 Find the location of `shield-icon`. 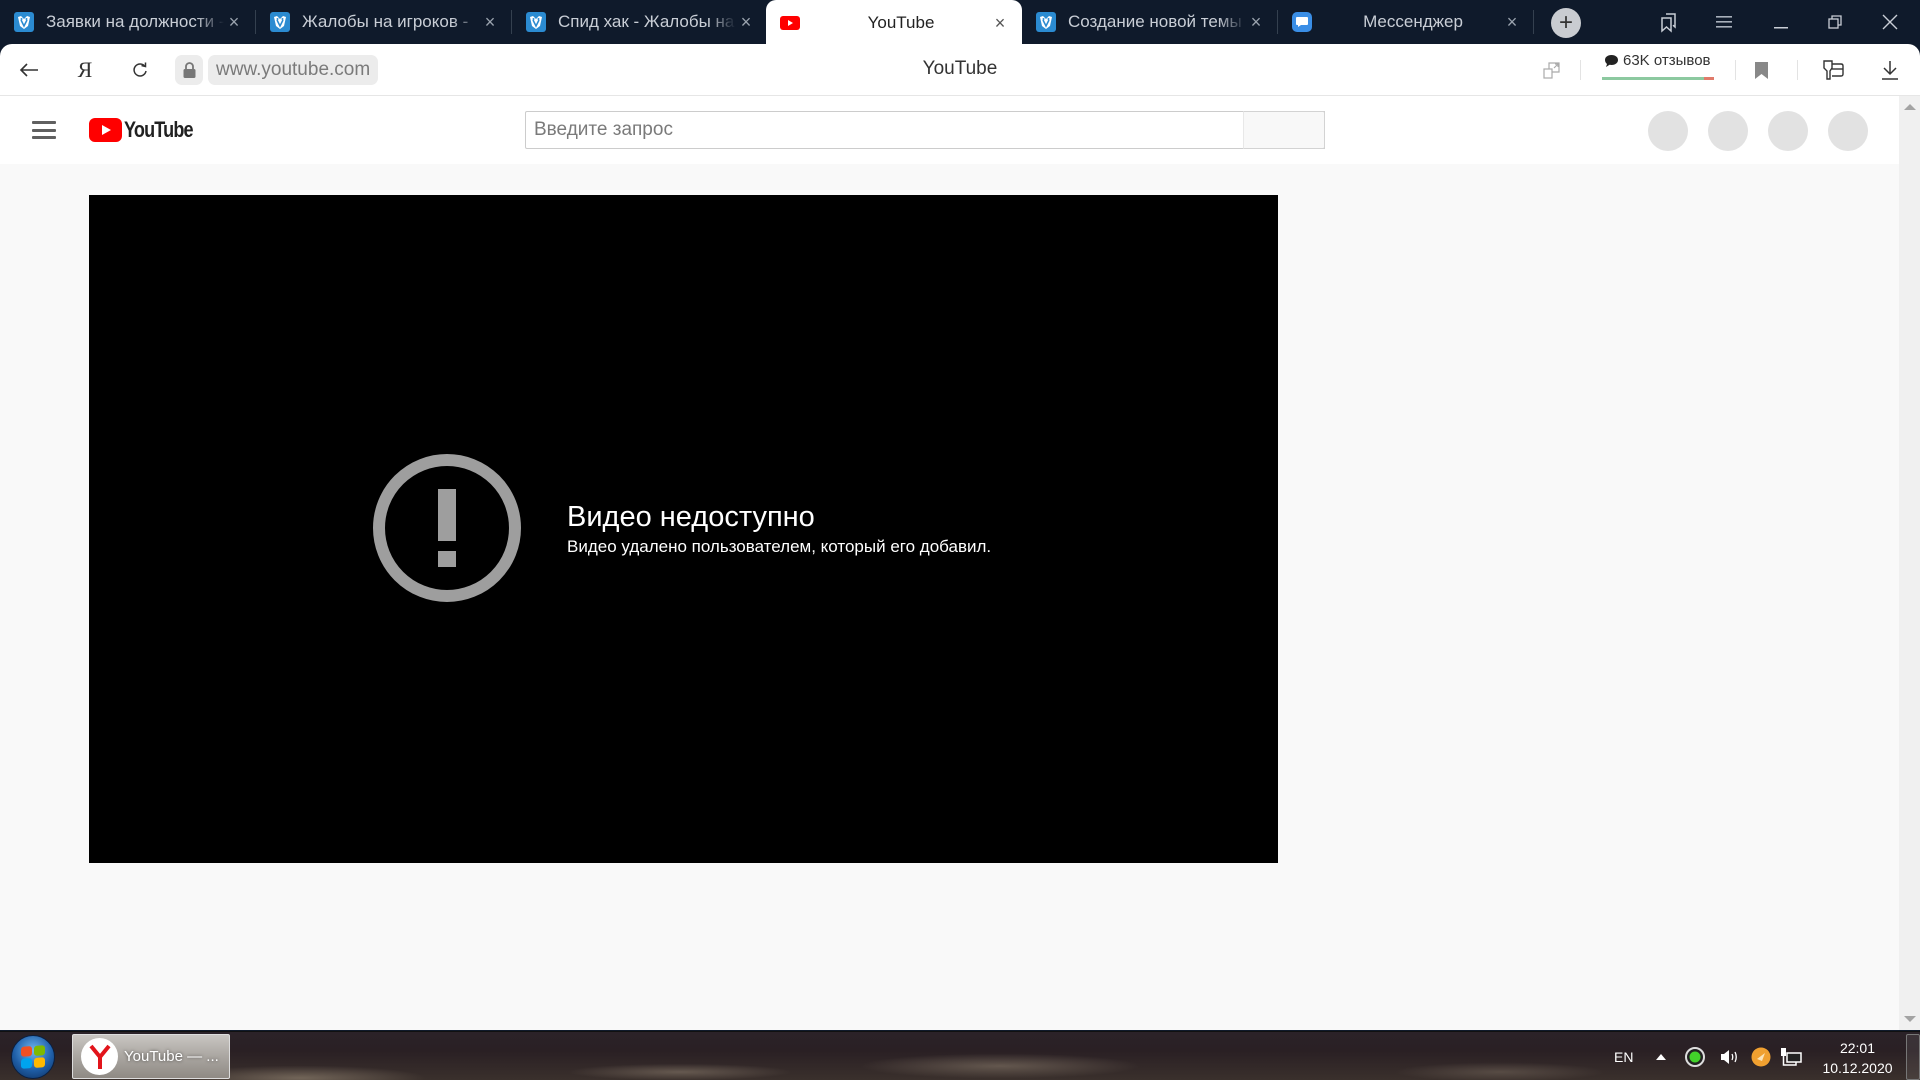

shield-icon is located at coordinates (1833, 70).